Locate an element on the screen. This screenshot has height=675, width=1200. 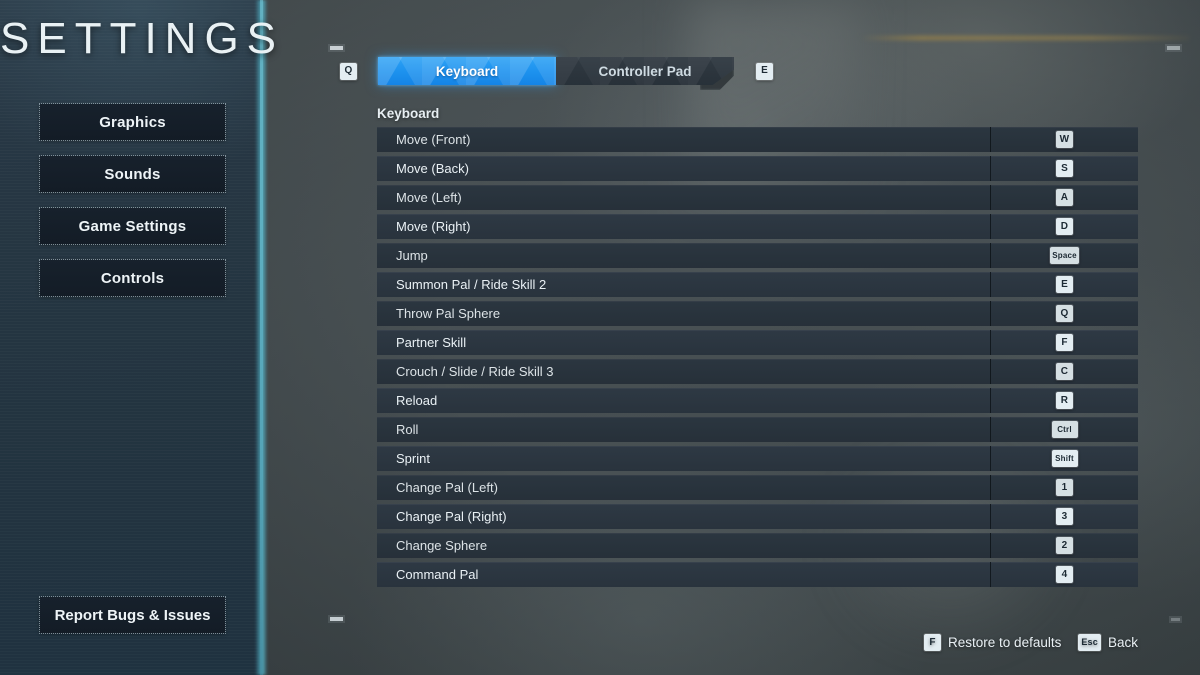
keybinding-action-label: Throw Pal Sphere is located at coordinates (683, 313).